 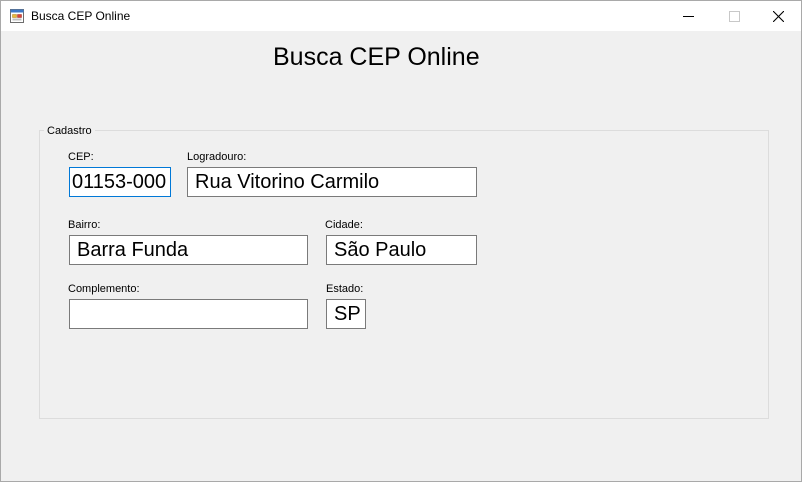 I want to click on close-button, so click(x=778, y=16).